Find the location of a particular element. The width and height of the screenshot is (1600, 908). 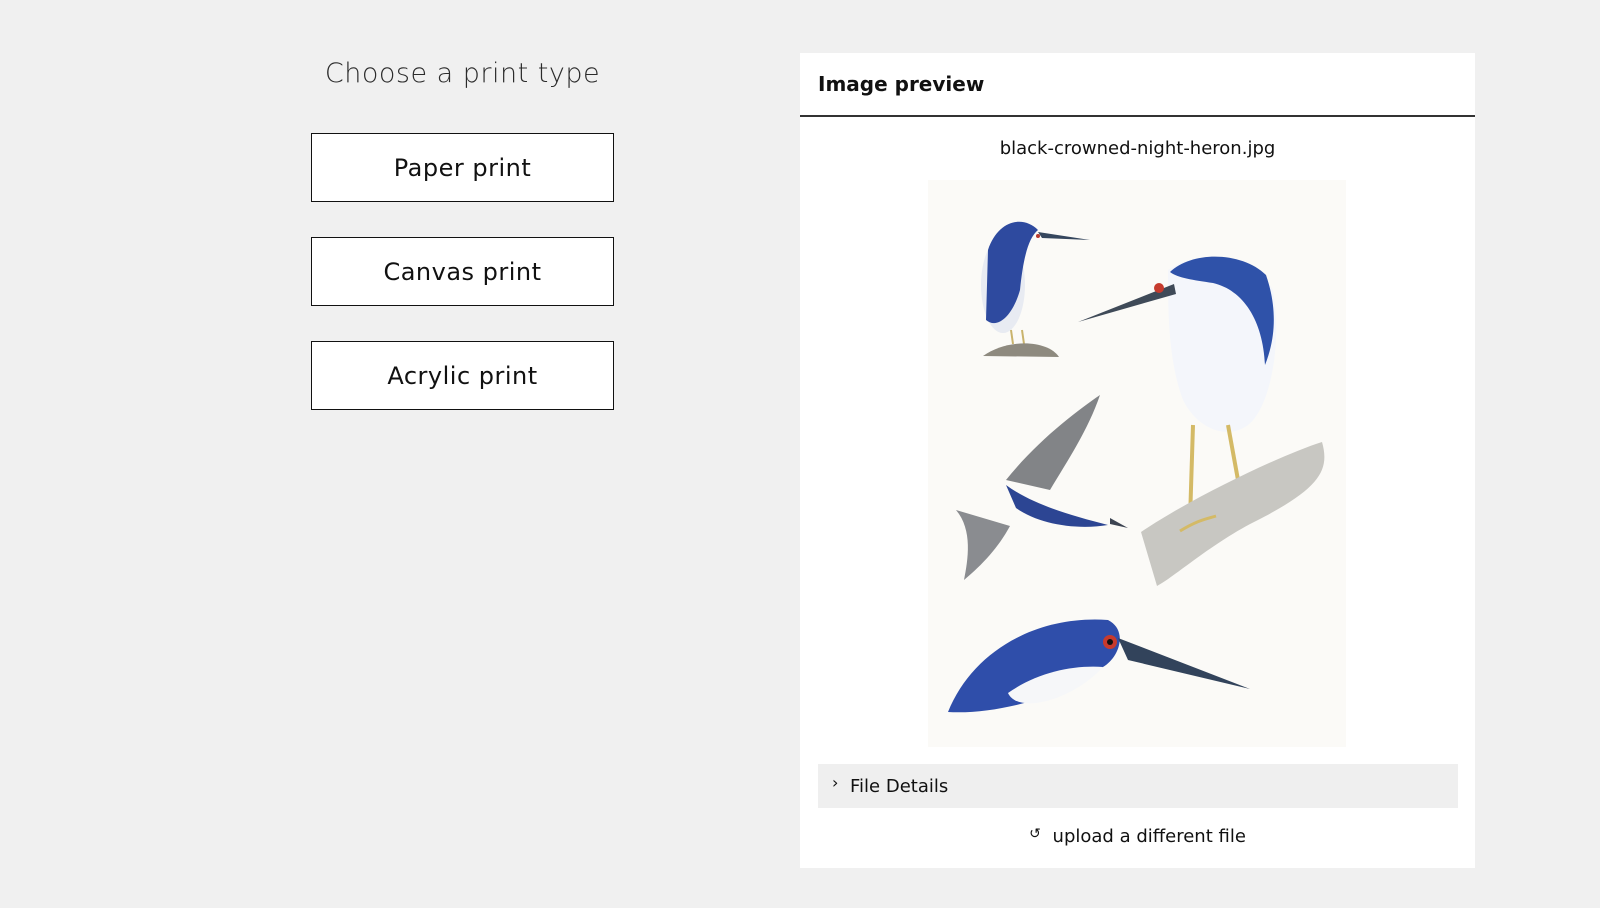

file-details-toggle: › File Details is located at coordinates (1138, 786).